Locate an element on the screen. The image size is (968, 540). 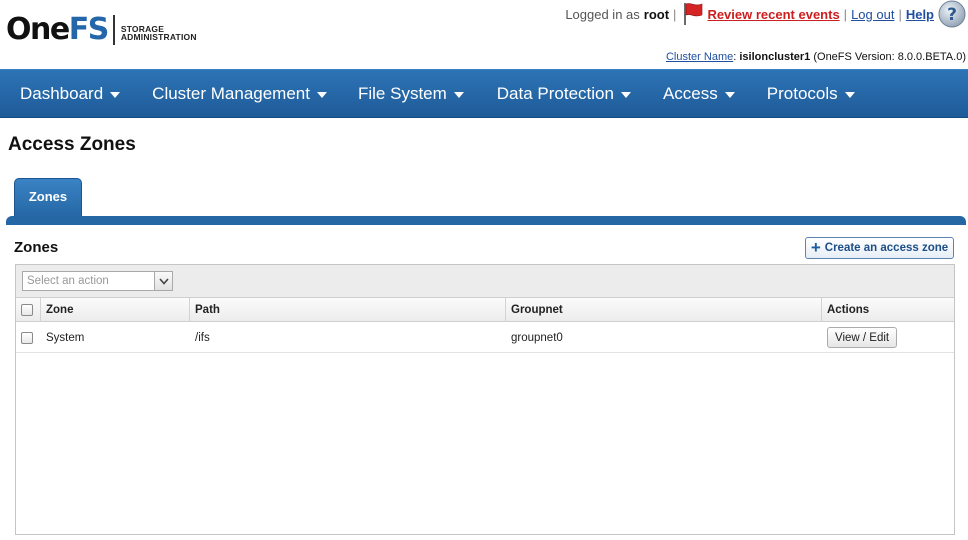
table-toolbar: Select an action is located at coordinates (485, 281).